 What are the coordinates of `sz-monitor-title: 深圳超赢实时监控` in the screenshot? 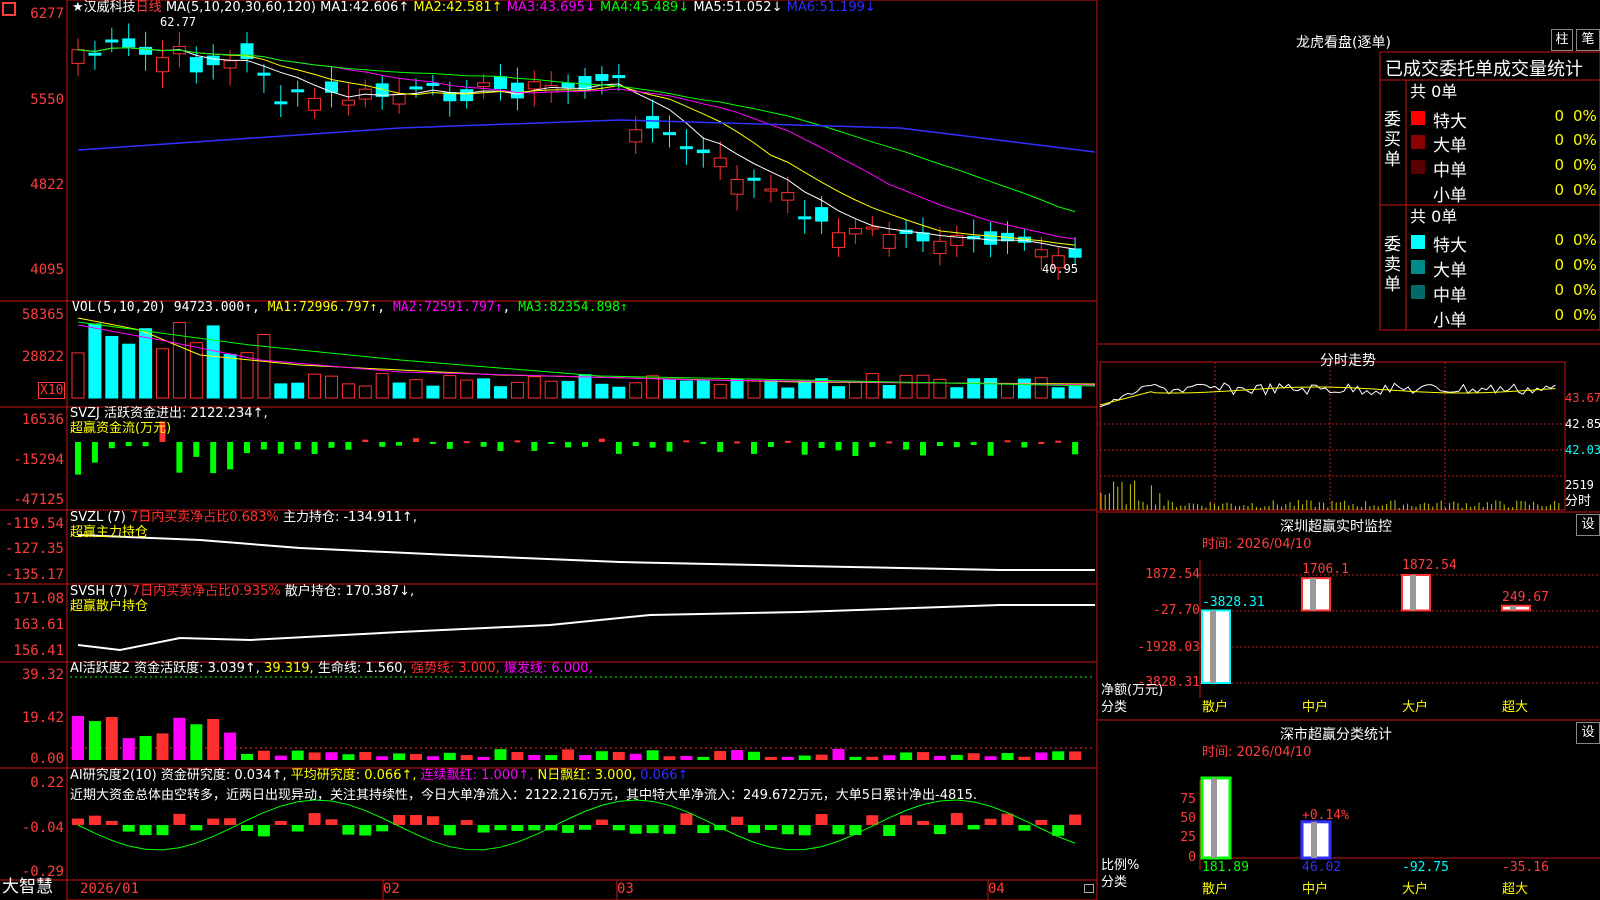 It's located at (1336, 527).